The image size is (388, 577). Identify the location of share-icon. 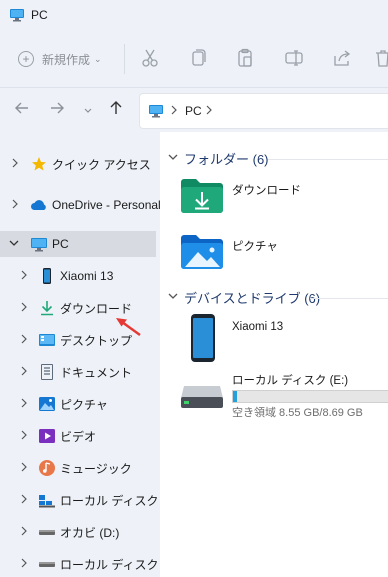
(342, 58).